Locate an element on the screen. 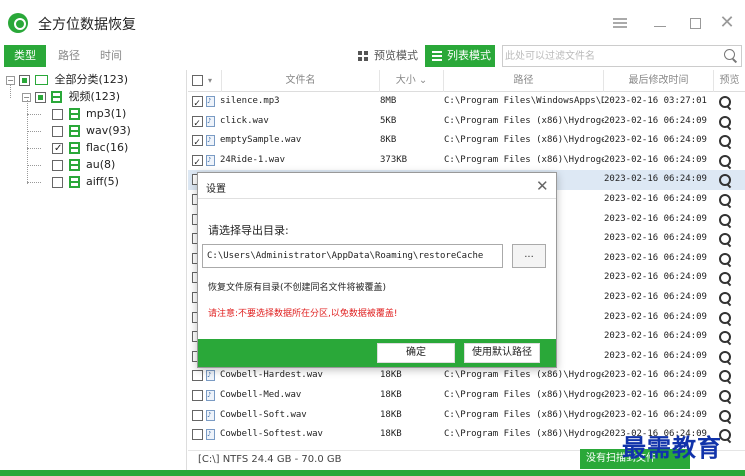  dialog-close-icon: ✕ is located at coordinates (542, 186).